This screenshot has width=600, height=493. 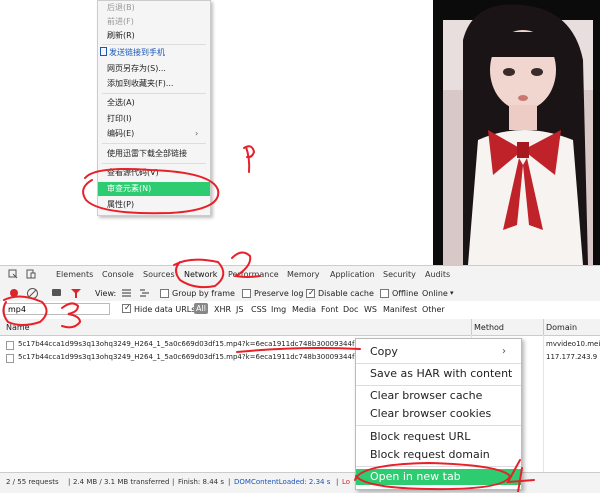 What do you see at coordinates (126, 293) in the screenshot?
I see `large-rows-icon` at bounding box center [126, 293].